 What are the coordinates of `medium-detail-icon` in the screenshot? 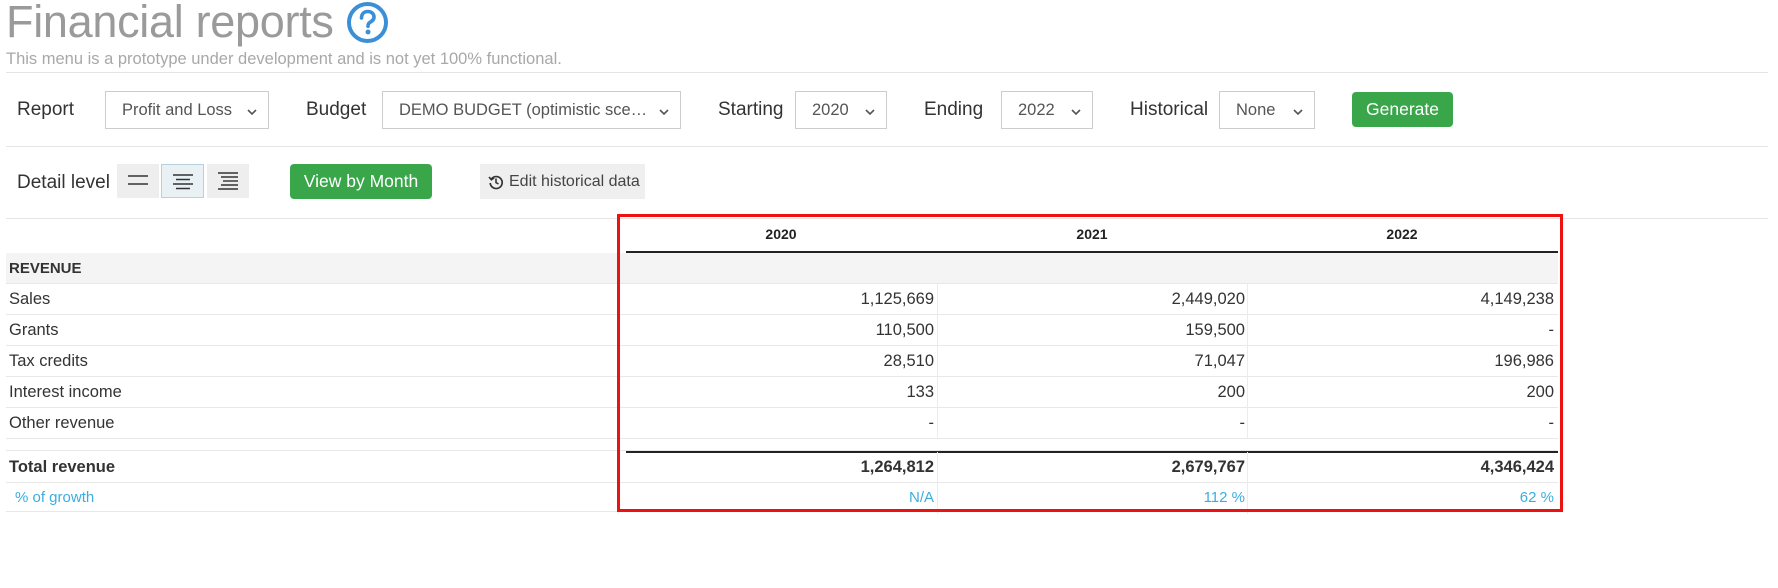 It's located at (182, 181).